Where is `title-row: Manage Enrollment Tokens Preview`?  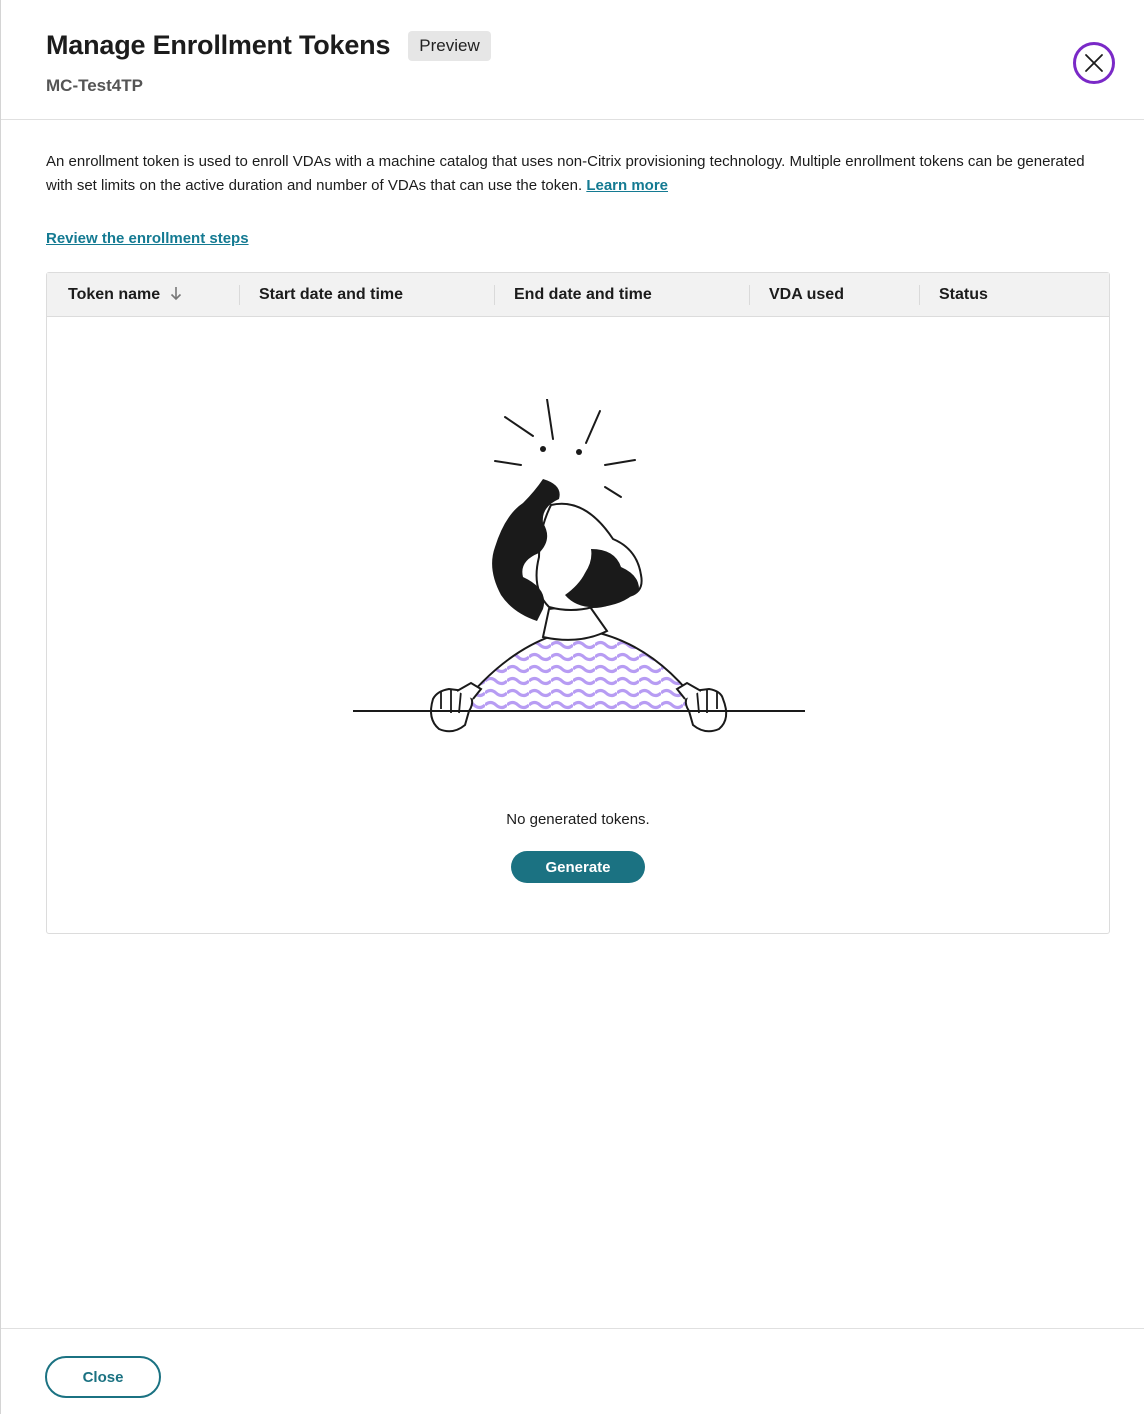
title-row: Manage Enrollment Tokens Preview is located at coordinates (268, 45).